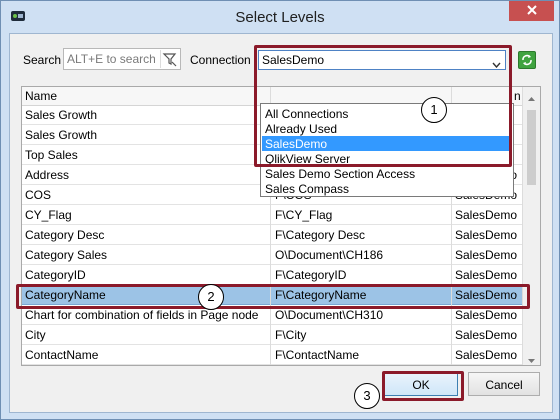  What do you see at coordinates (66, 255) in the screenshot?
I see `cell-name: Category Sales` at bounding box center [66, 255].